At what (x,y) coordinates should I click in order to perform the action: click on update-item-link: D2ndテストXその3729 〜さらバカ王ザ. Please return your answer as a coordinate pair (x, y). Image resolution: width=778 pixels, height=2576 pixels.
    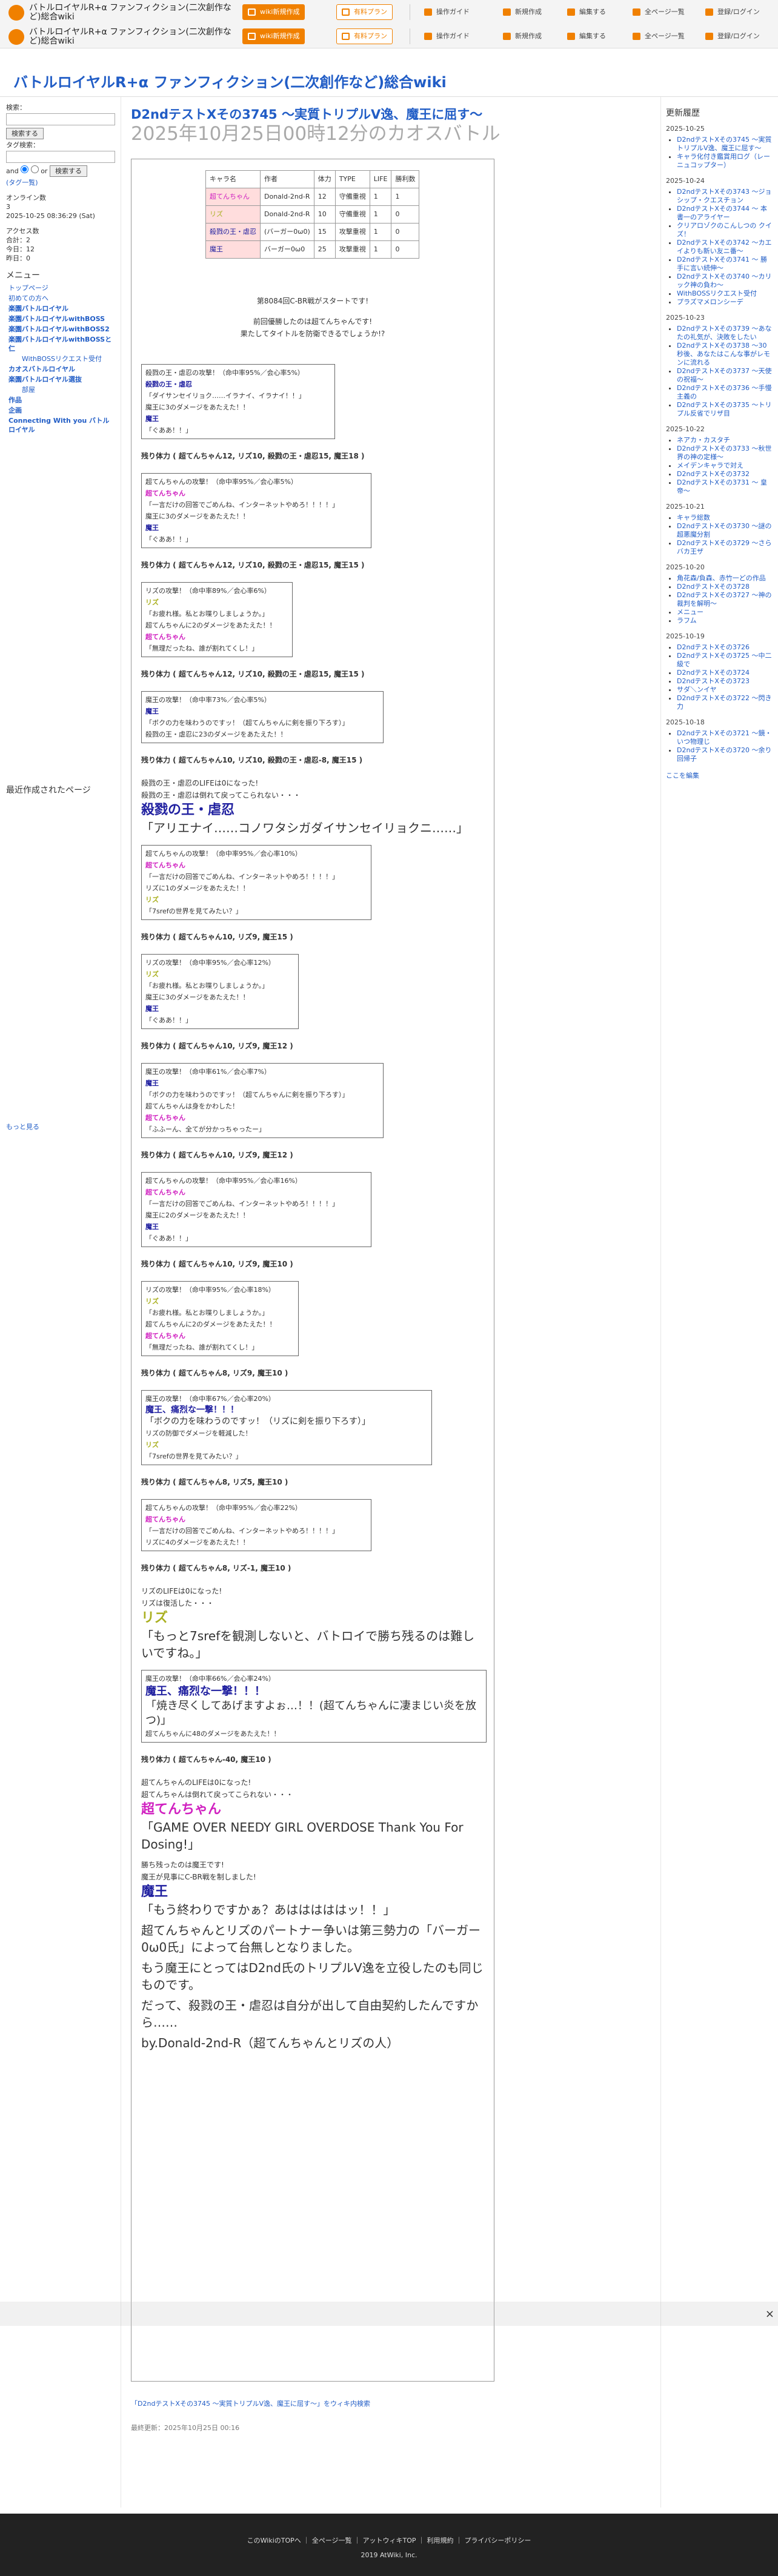
    Looking at the image, I should click on (724, 547).